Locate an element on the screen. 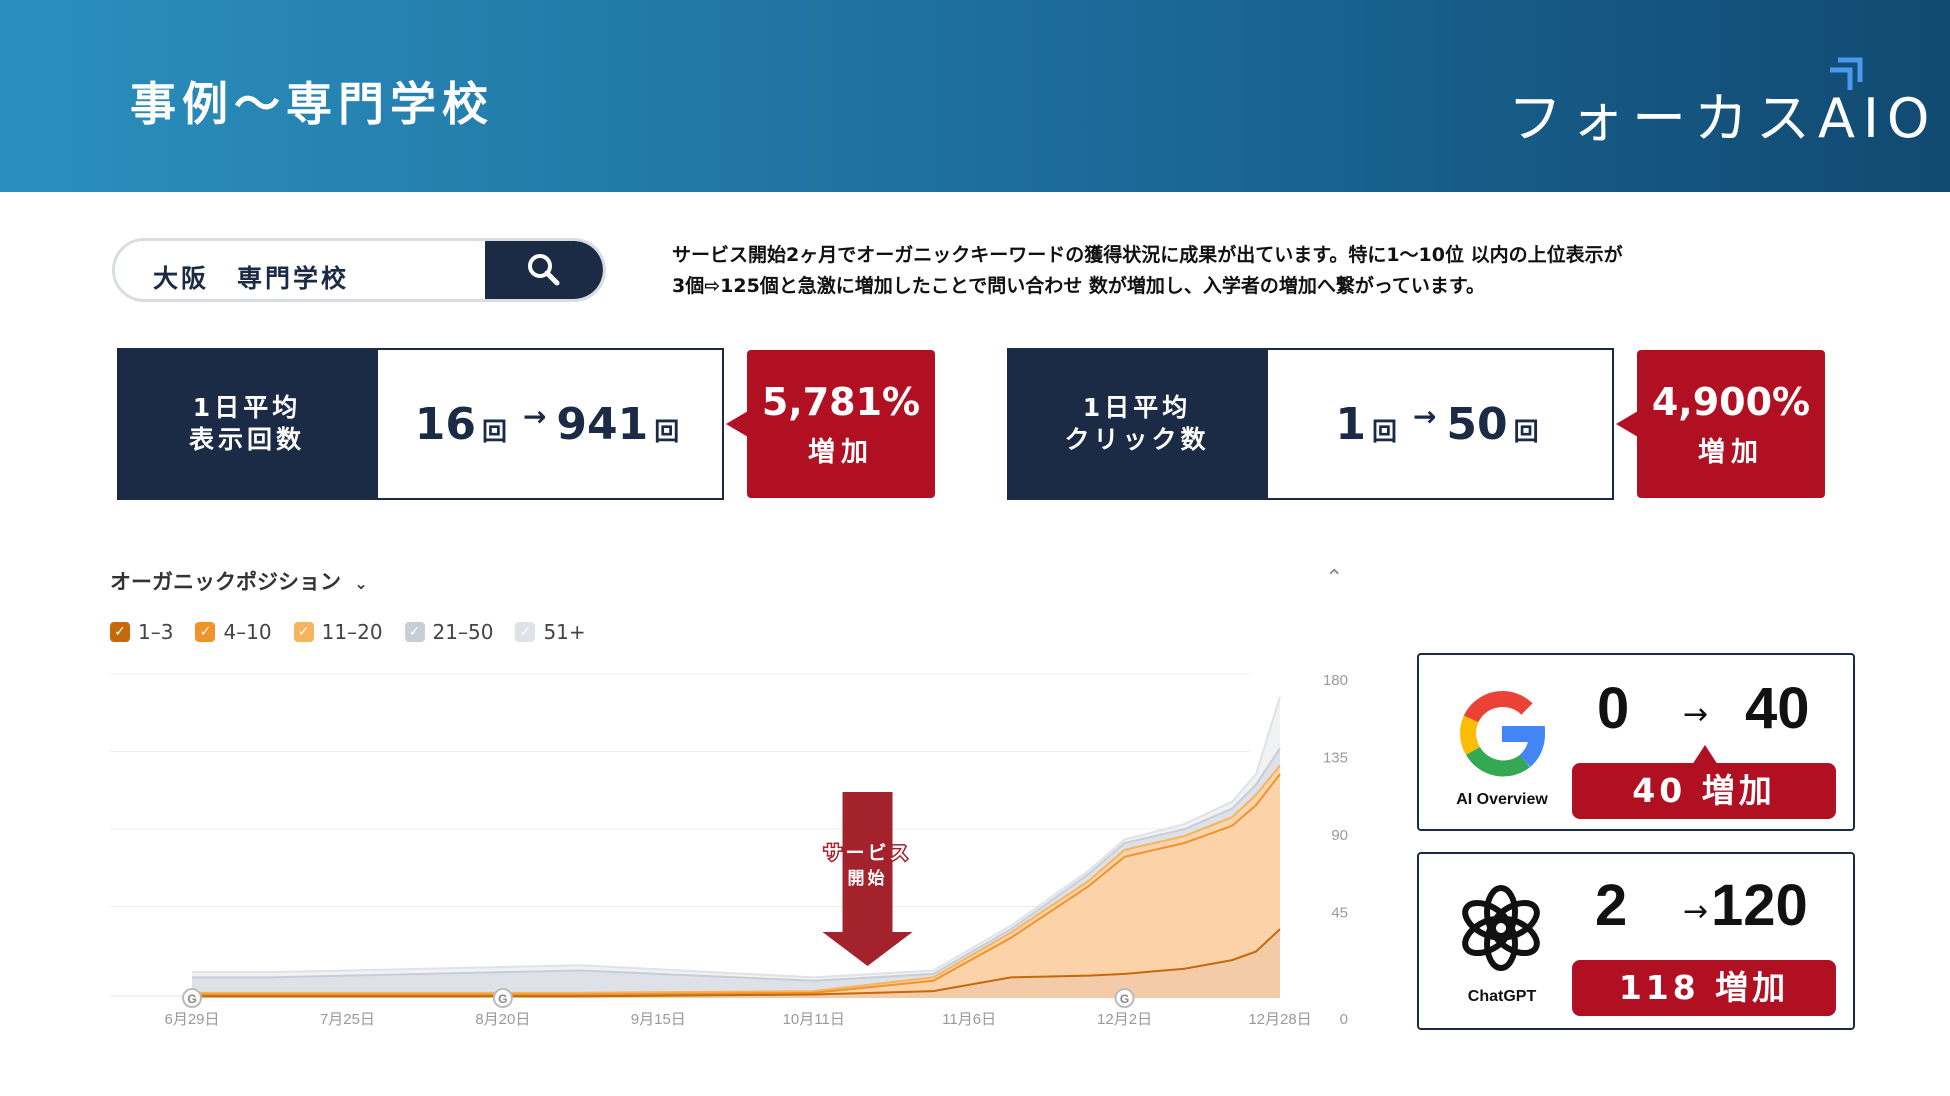 This screenshot has height=1096, width=1950. y-tick-label: 0 is located at coordinates (1344, 1019).